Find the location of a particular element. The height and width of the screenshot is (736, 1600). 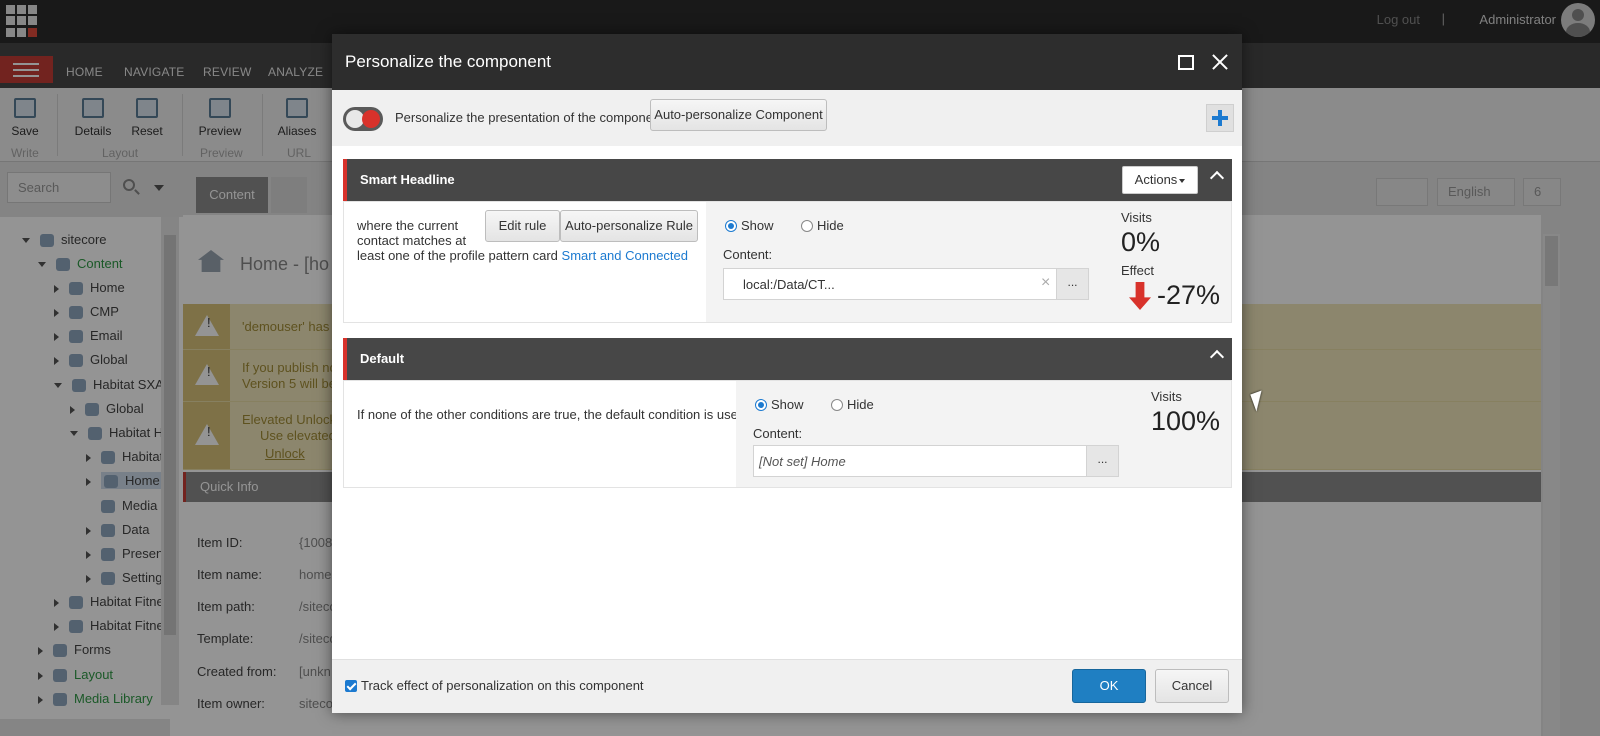

visits-value: 0% is located at coordinates (1141, 242).